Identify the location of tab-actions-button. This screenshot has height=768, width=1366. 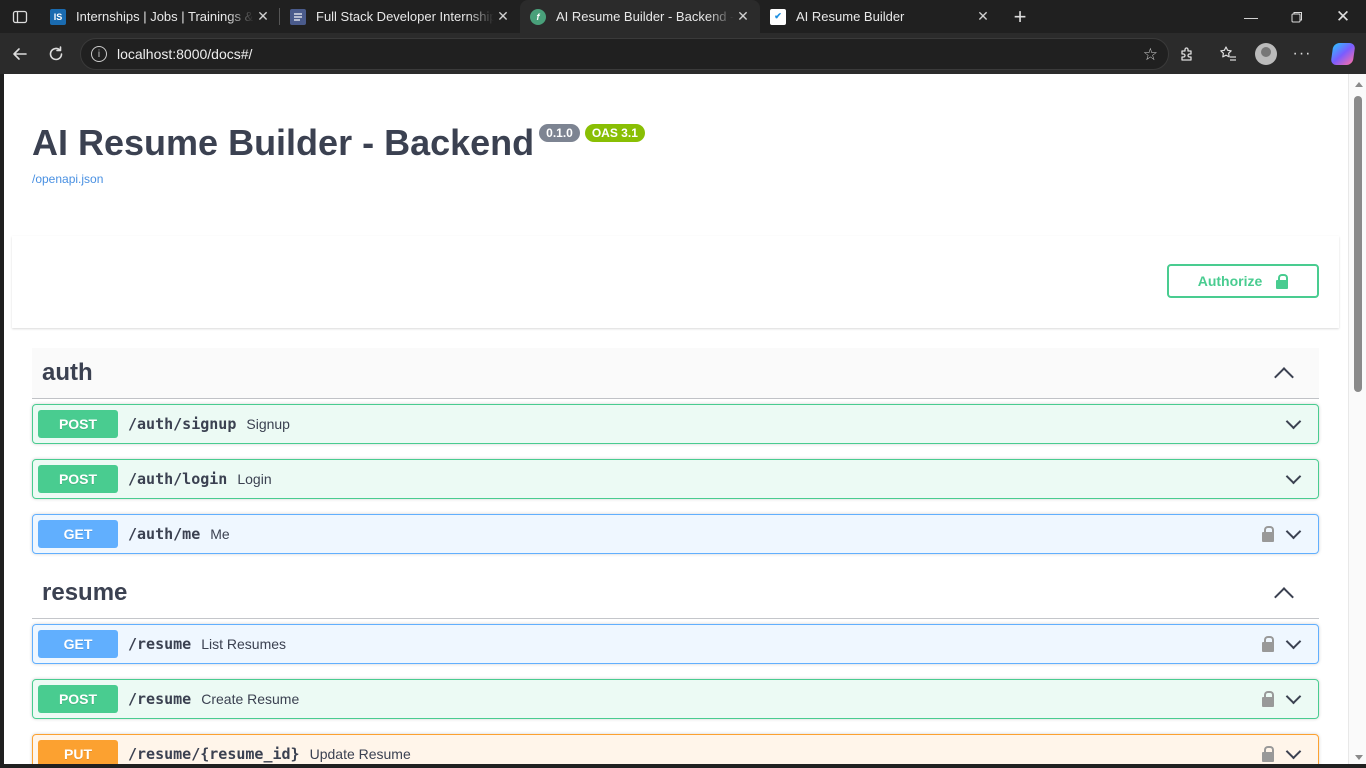
(20, 16).